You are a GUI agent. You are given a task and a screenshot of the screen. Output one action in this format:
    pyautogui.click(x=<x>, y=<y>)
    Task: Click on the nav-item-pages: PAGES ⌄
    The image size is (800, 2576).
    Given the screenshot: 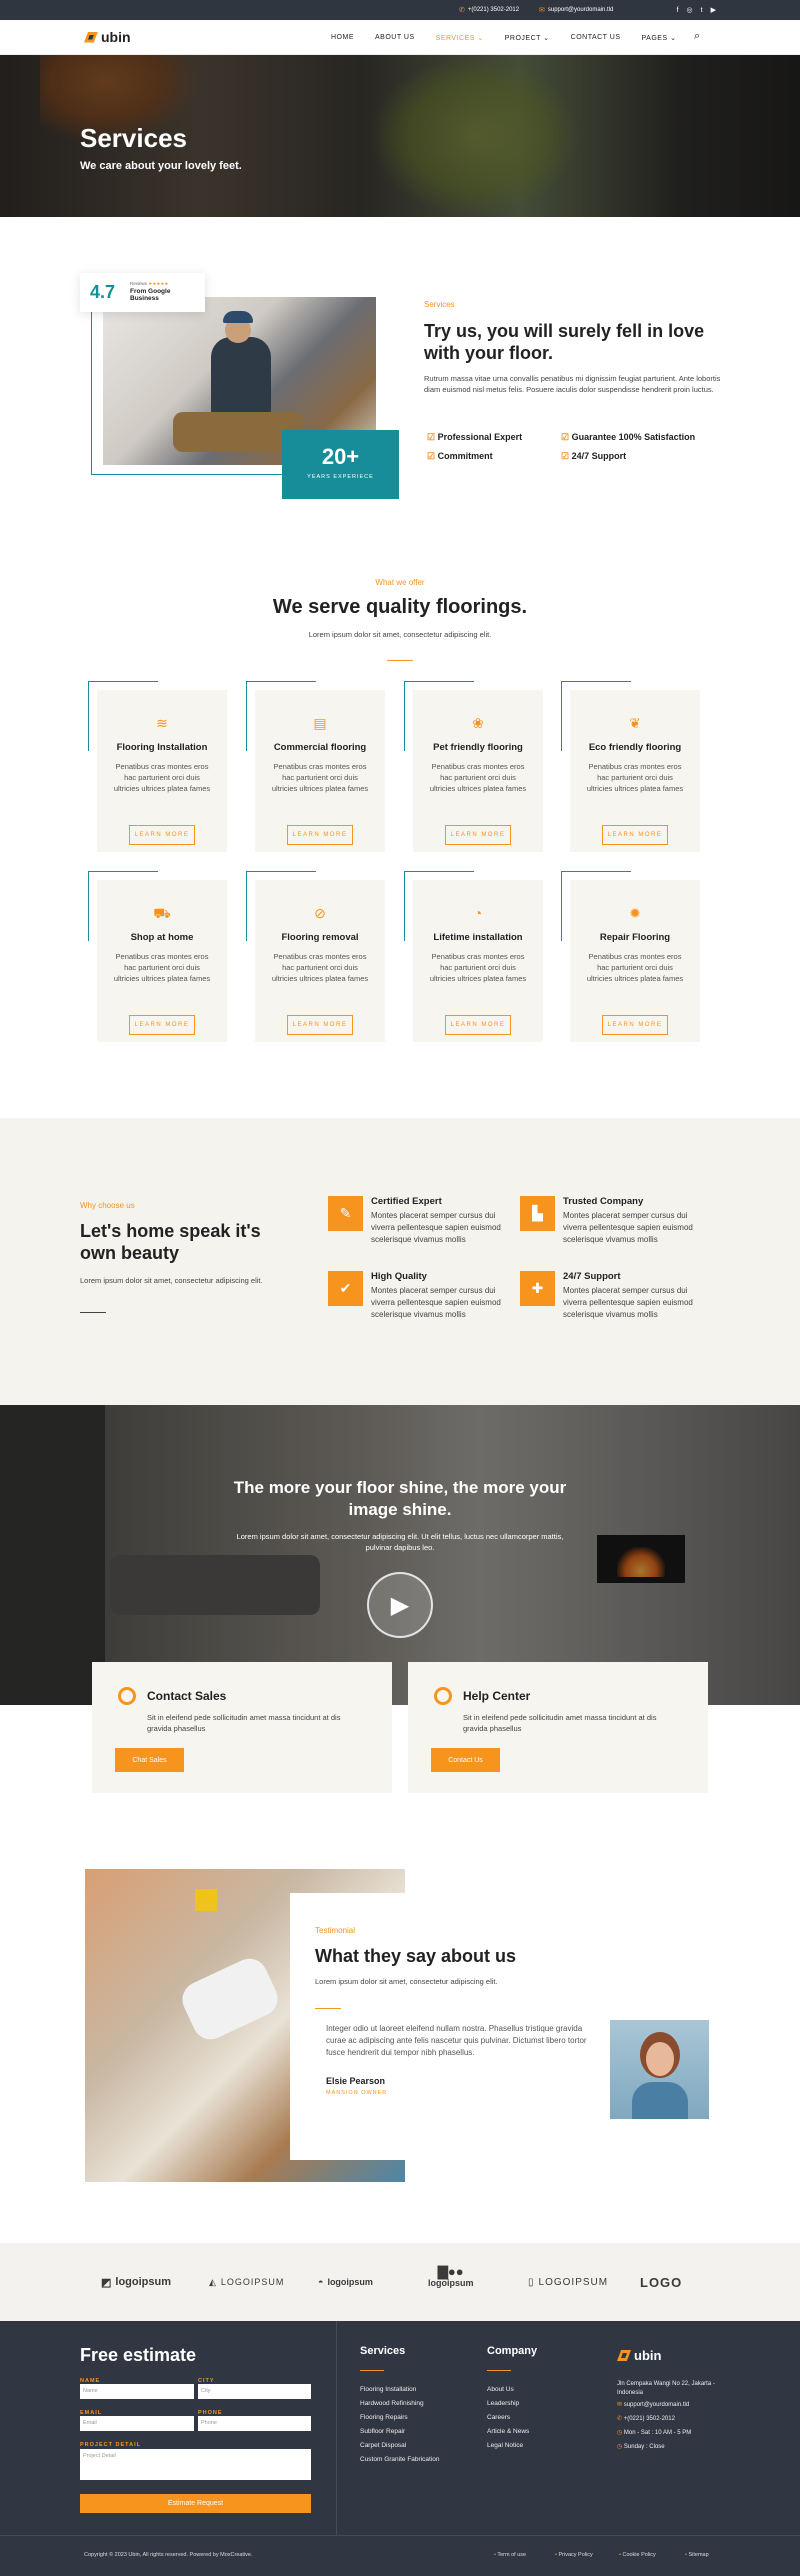 What is the action you would take?
    pyautogui.click(x=659, y=38)
    